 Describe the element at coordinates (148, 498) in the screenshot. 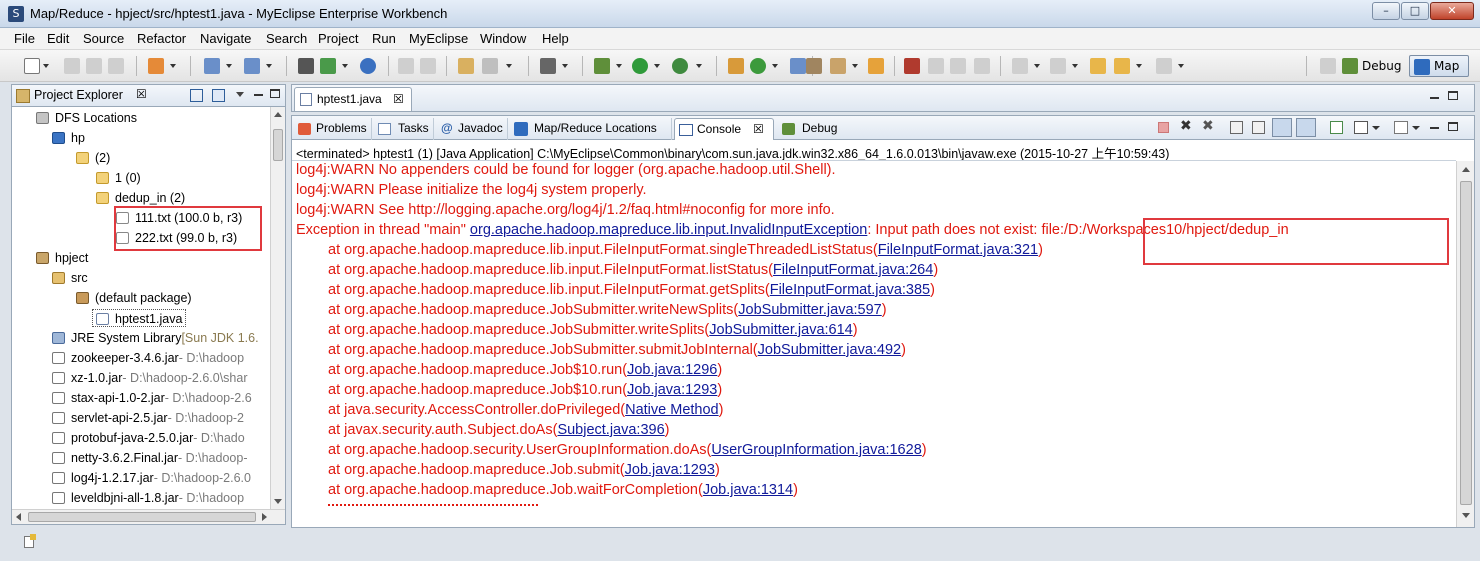

I see `tree-item: leveldbjni-all-1.8.jar - D:\hadoop` at that location.